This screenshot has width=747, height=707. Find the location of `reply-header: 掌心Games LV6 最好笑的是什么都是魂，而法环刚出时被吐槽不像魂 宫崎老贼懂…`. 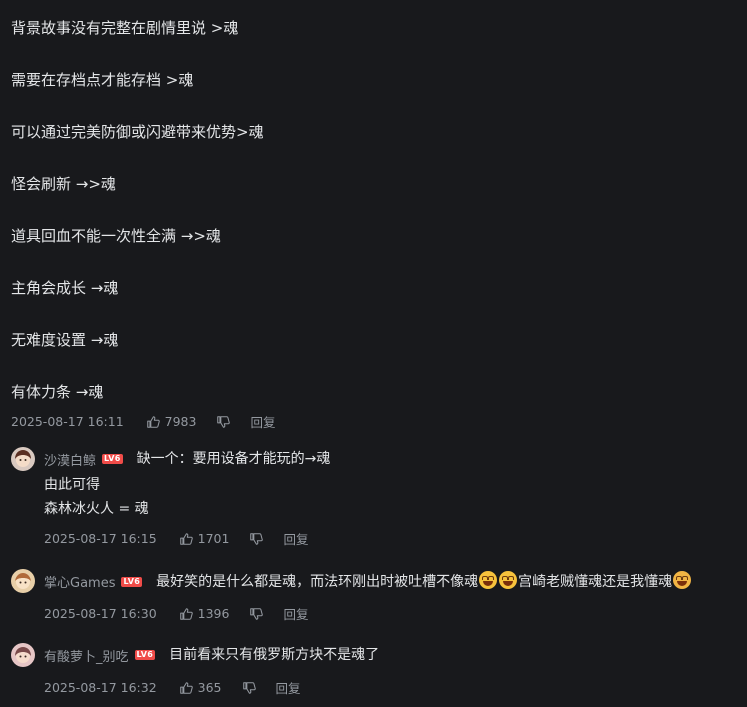

reply-header: 掌心Games LV6 最好笑的是什么都是魂，而法环刚出时被吐槽不像魂 宫崎老贼懂… is located at coordinates (368, 581).